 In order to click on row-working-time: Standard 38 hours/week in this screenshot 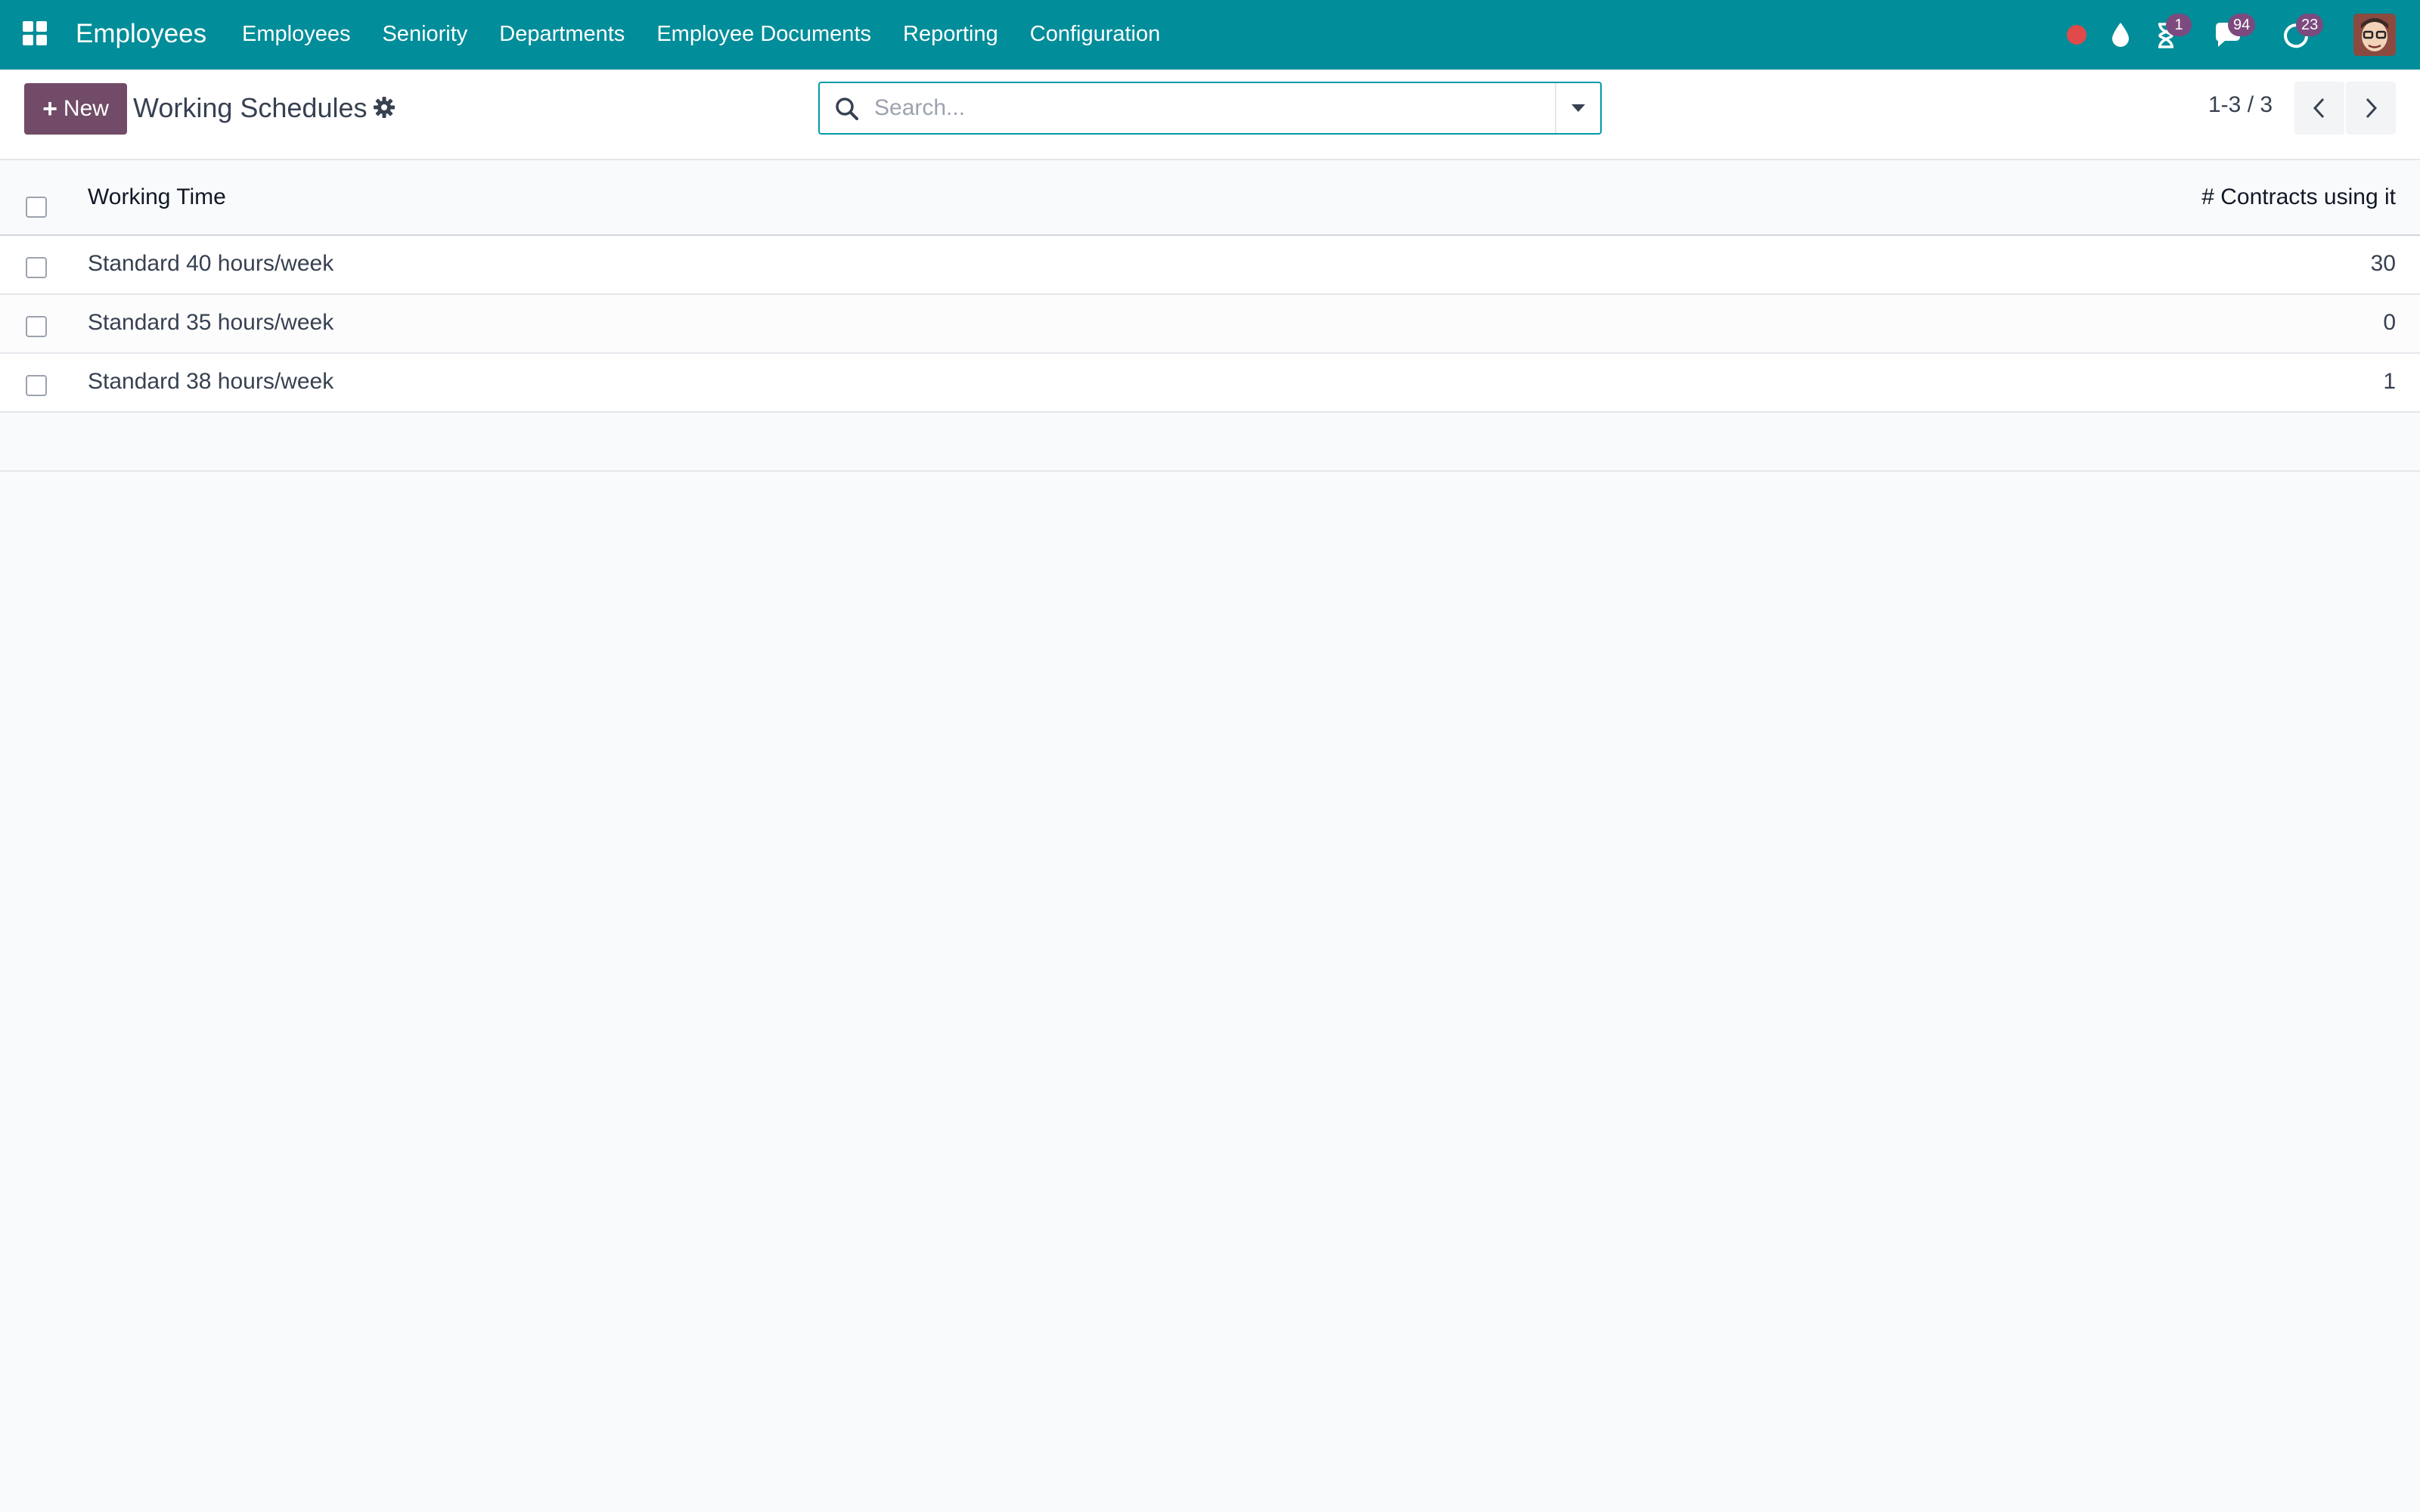, I will do `click(211, 381)`.